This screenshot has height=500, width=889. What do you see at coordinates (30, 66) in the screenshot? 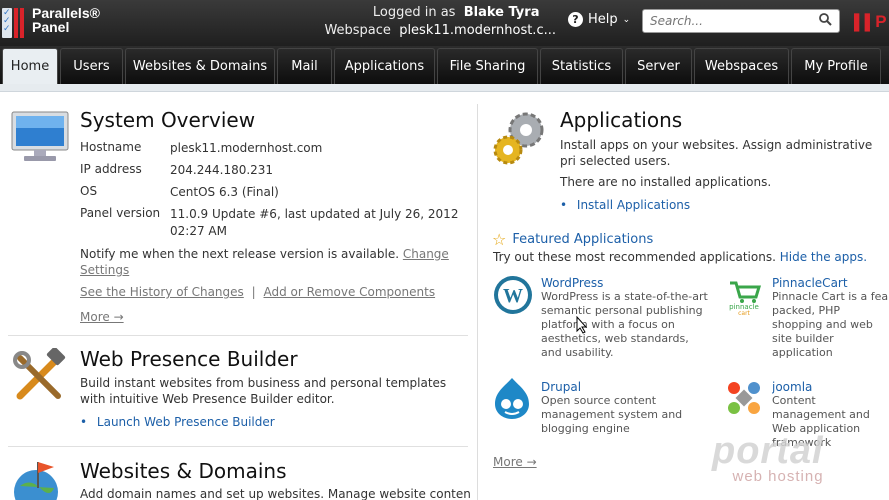
I see `tab-home: Home` at bounding box center [30, 66].